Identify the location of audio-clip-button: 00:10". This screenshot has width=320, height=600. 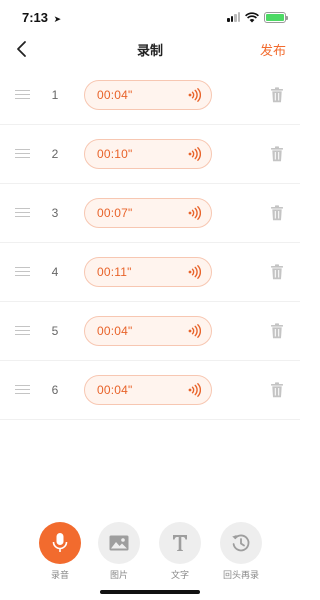
(148, 154).